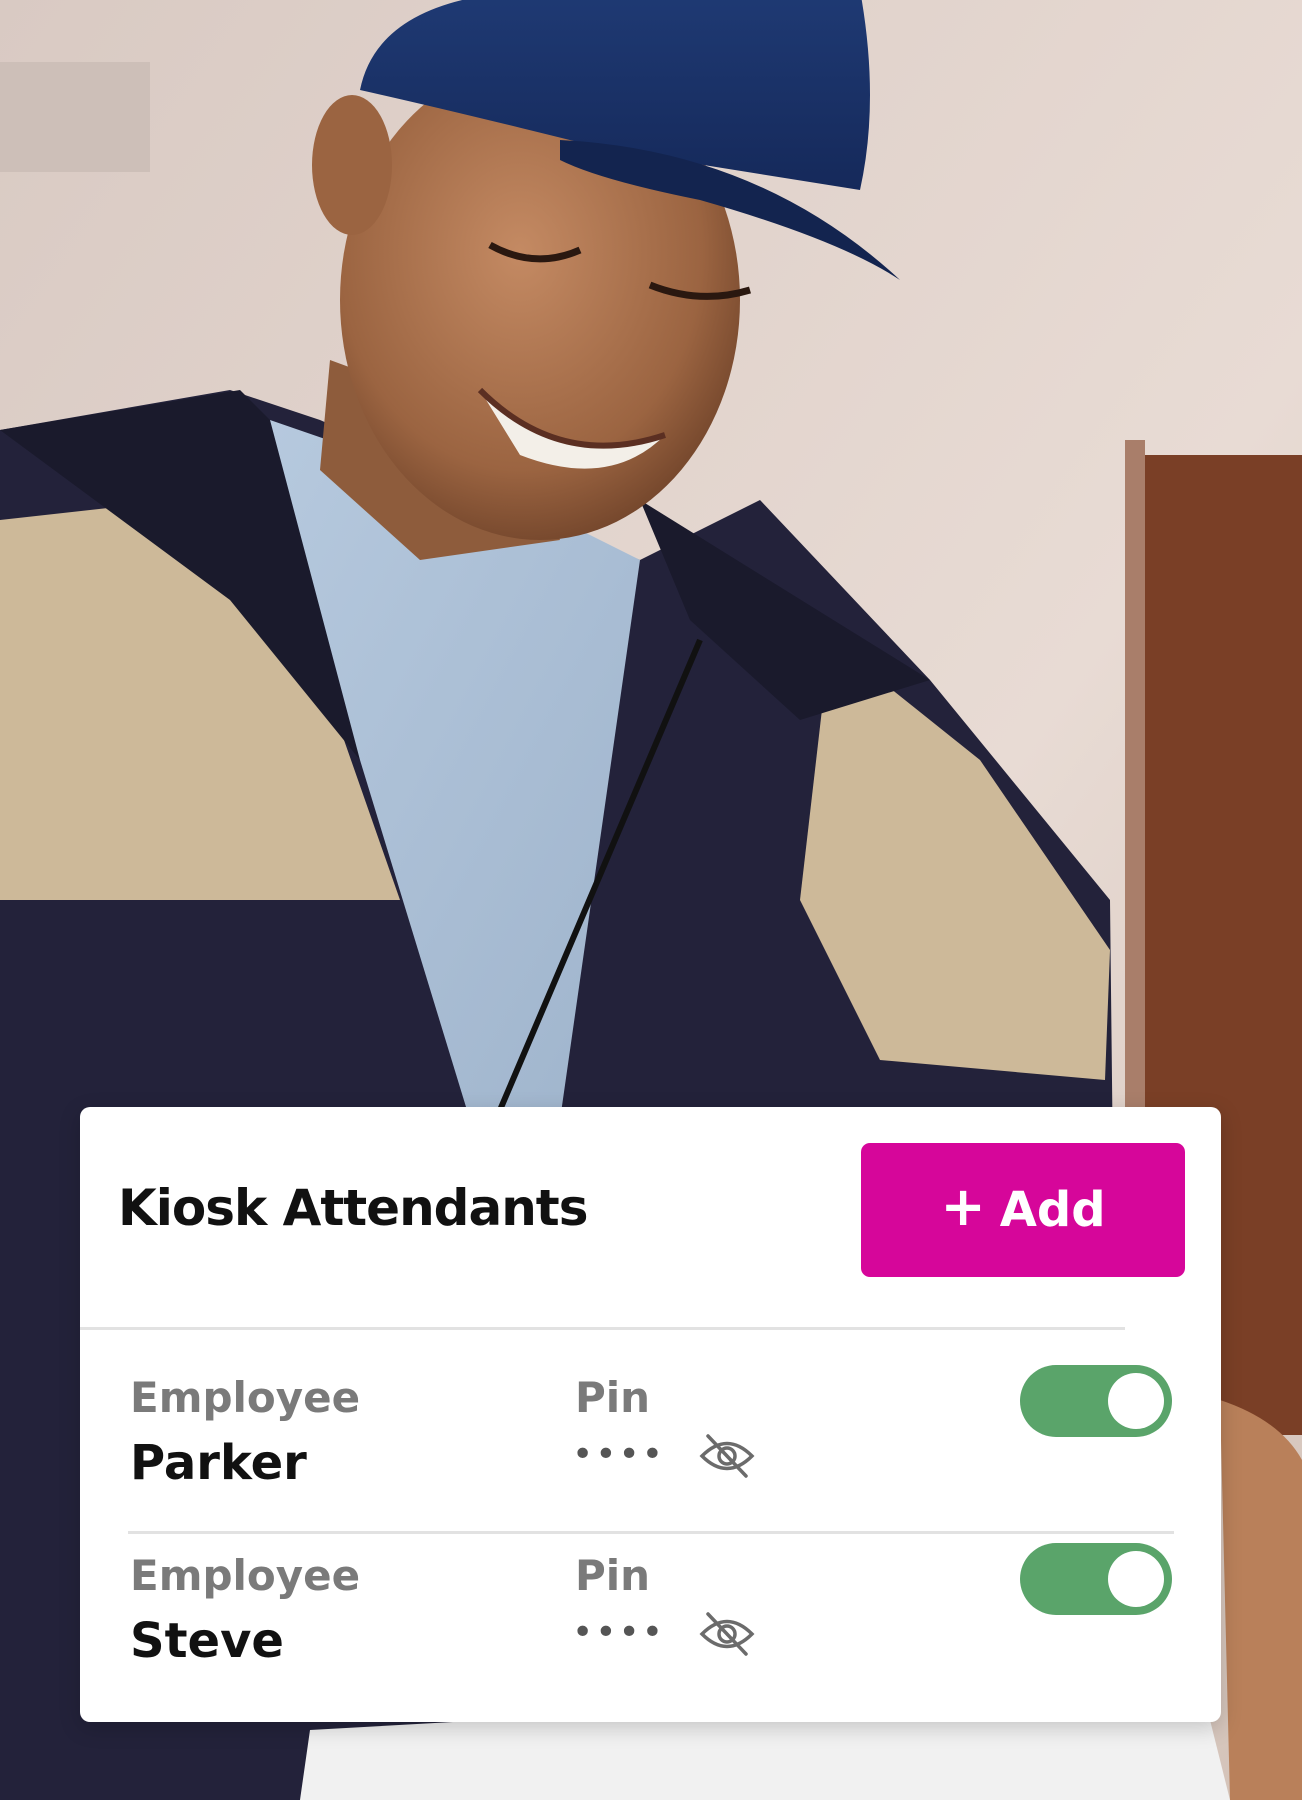  Describe the element at coordinates (602, 1328) in the screenshot. I see `header-divider` at that location.